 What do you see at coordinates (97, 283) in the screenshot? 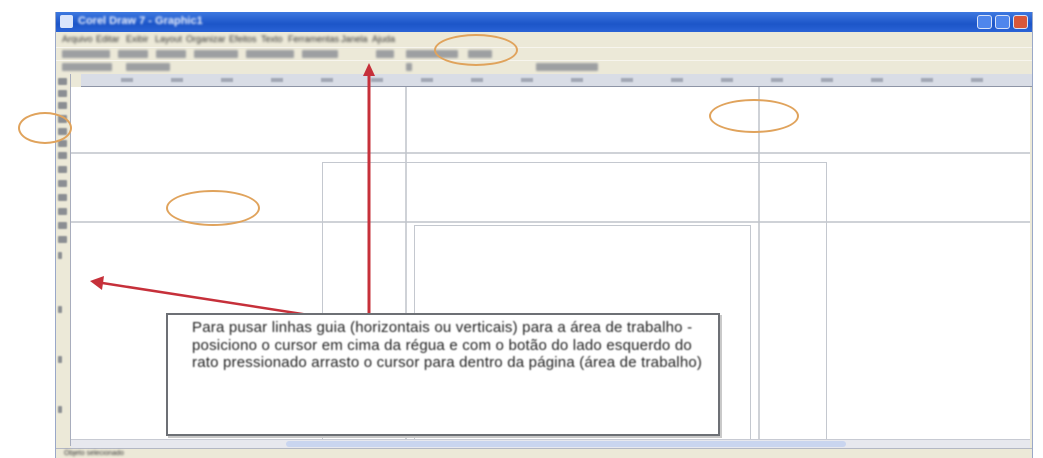
I see `arrowhead-left-icon` at bounding box center [97, 283].